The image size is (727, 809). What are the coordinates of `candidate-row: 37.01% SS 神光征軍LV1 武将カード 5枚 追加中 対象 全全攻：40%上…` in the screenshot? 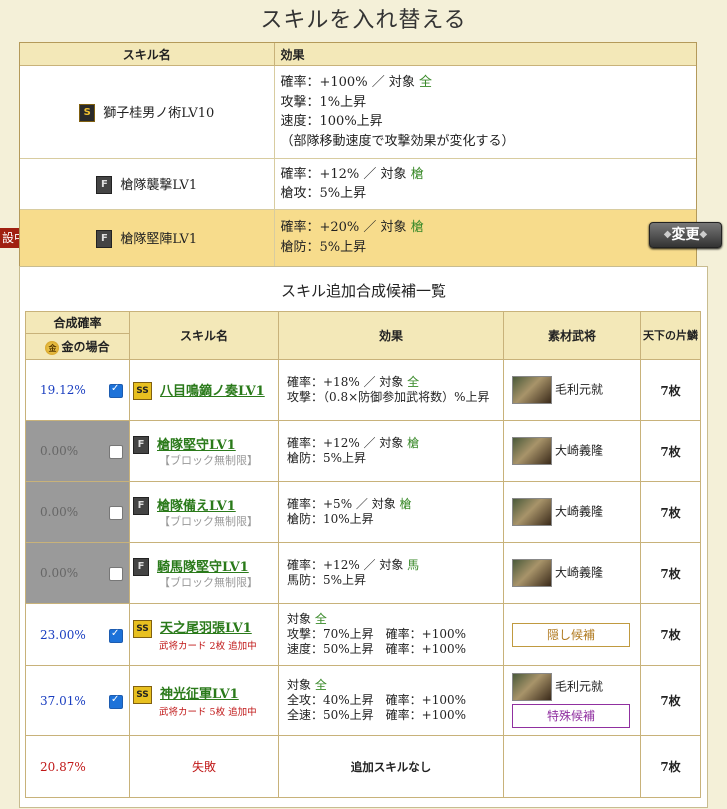 It's located at (363, 700).